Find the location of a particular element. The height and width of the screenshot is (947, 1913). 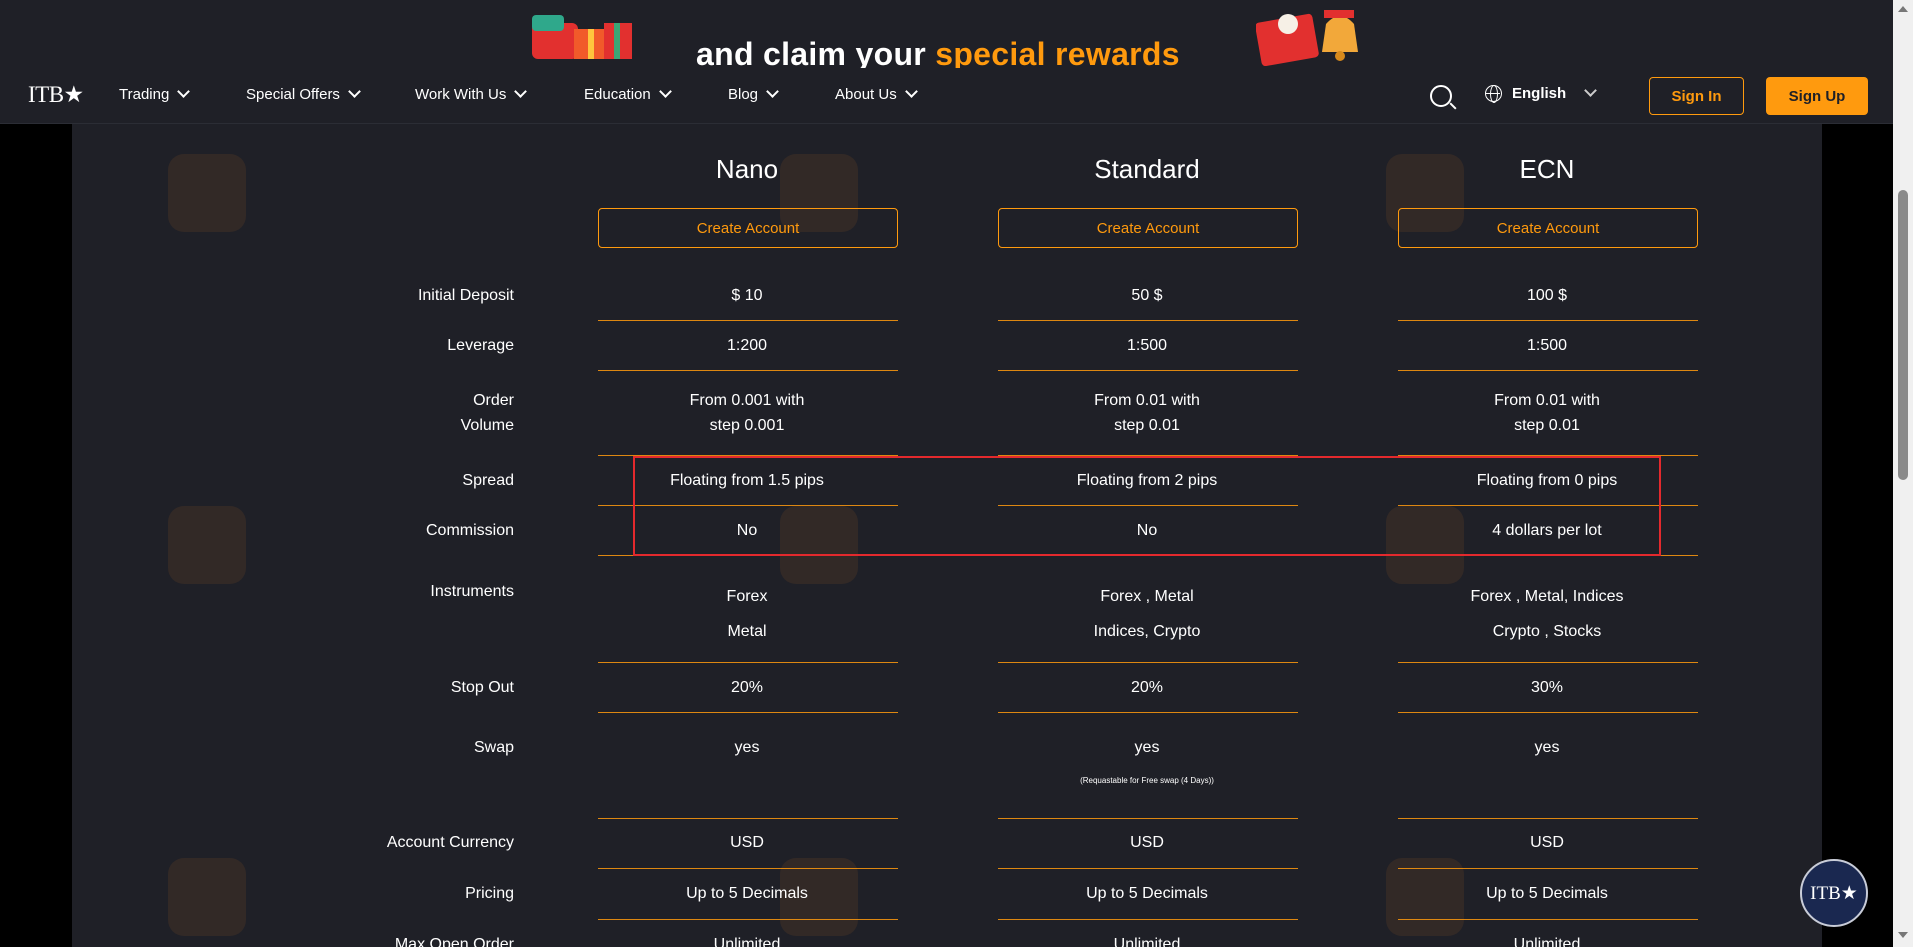

nav-label: Blog is located at coordinates (743, 94).